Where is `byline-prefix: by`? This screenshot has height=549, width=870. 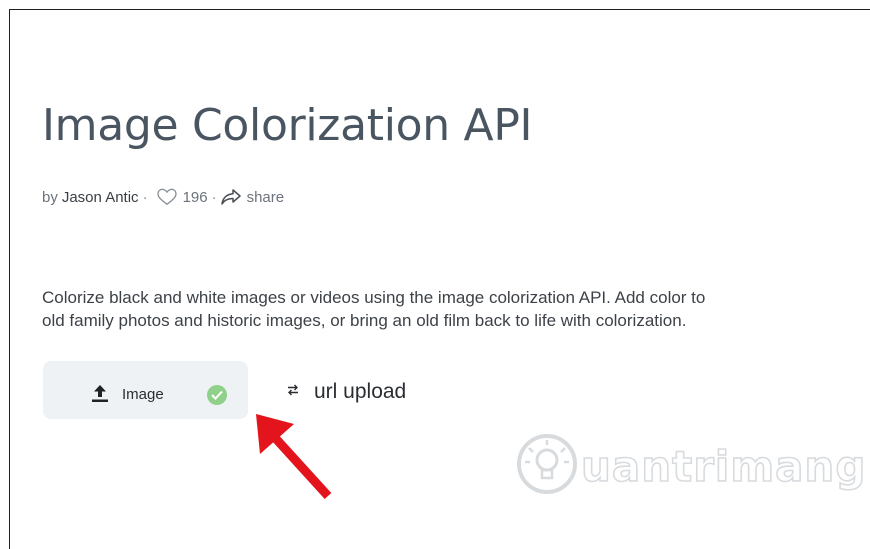
byline-prefix: by is located at coordinates (50, 197).